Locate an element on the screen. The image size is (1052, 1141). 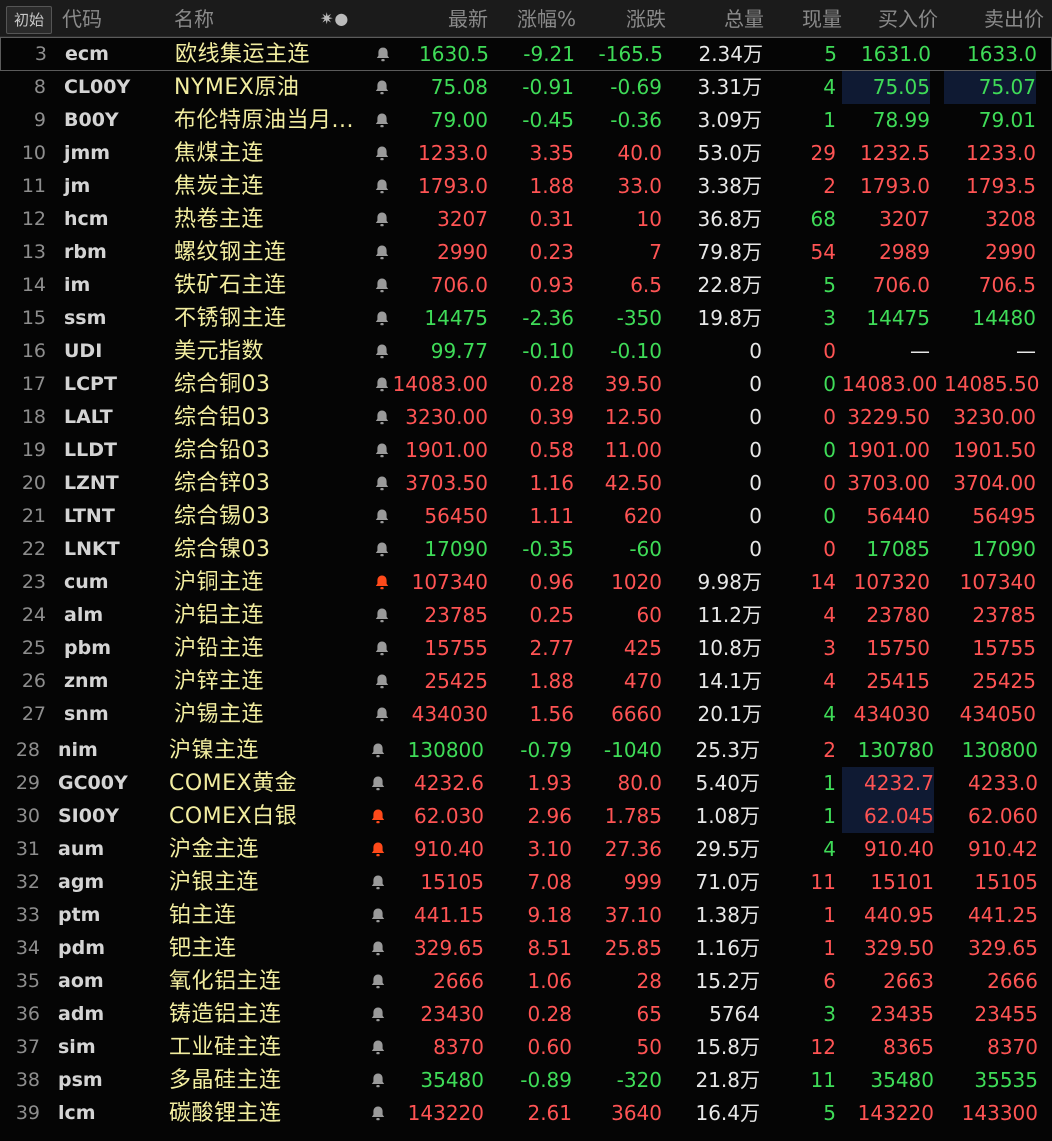
header-ask: 卖出价 is located at coordinates (994, 18).